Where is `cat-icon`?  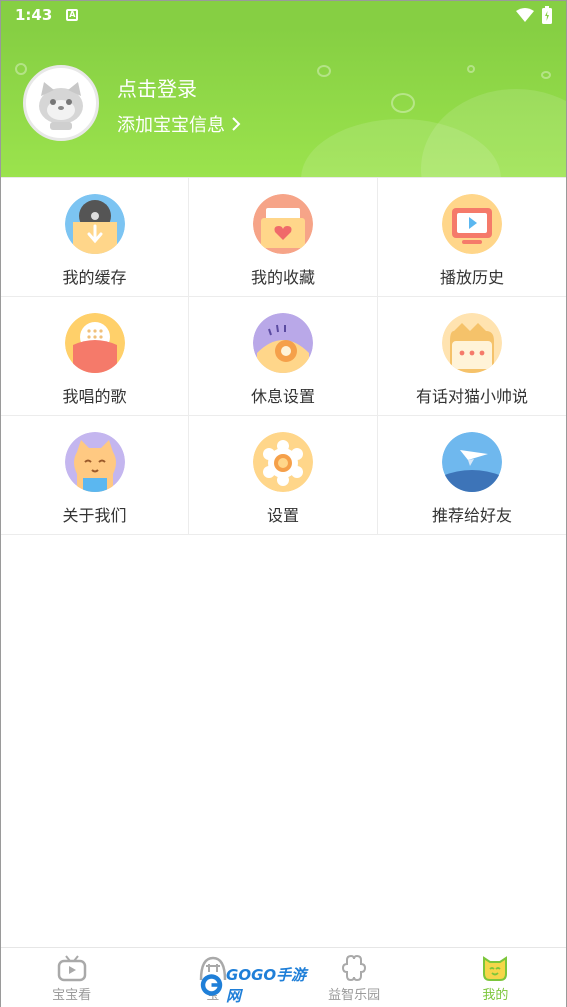 cat-icon is located at coordinates (94, 462).